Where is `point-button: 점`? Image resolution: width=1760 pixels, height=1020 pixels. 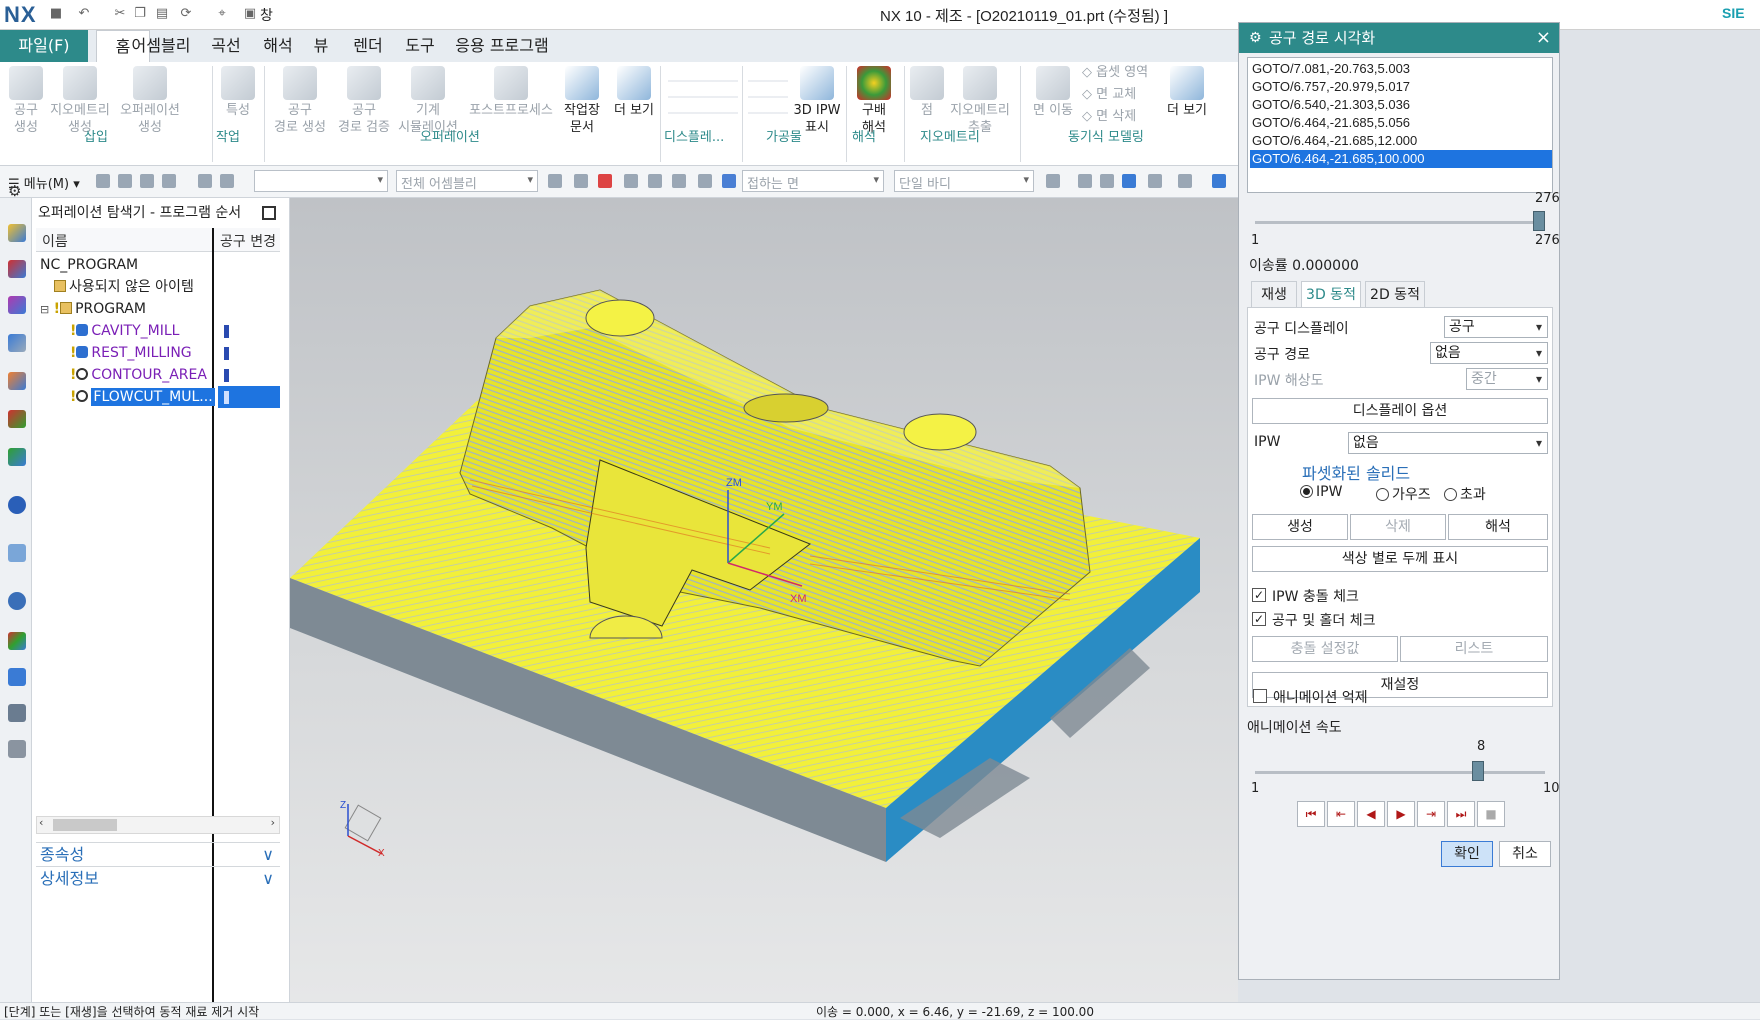 point-button: 점 is located at coordinates (927, 92).